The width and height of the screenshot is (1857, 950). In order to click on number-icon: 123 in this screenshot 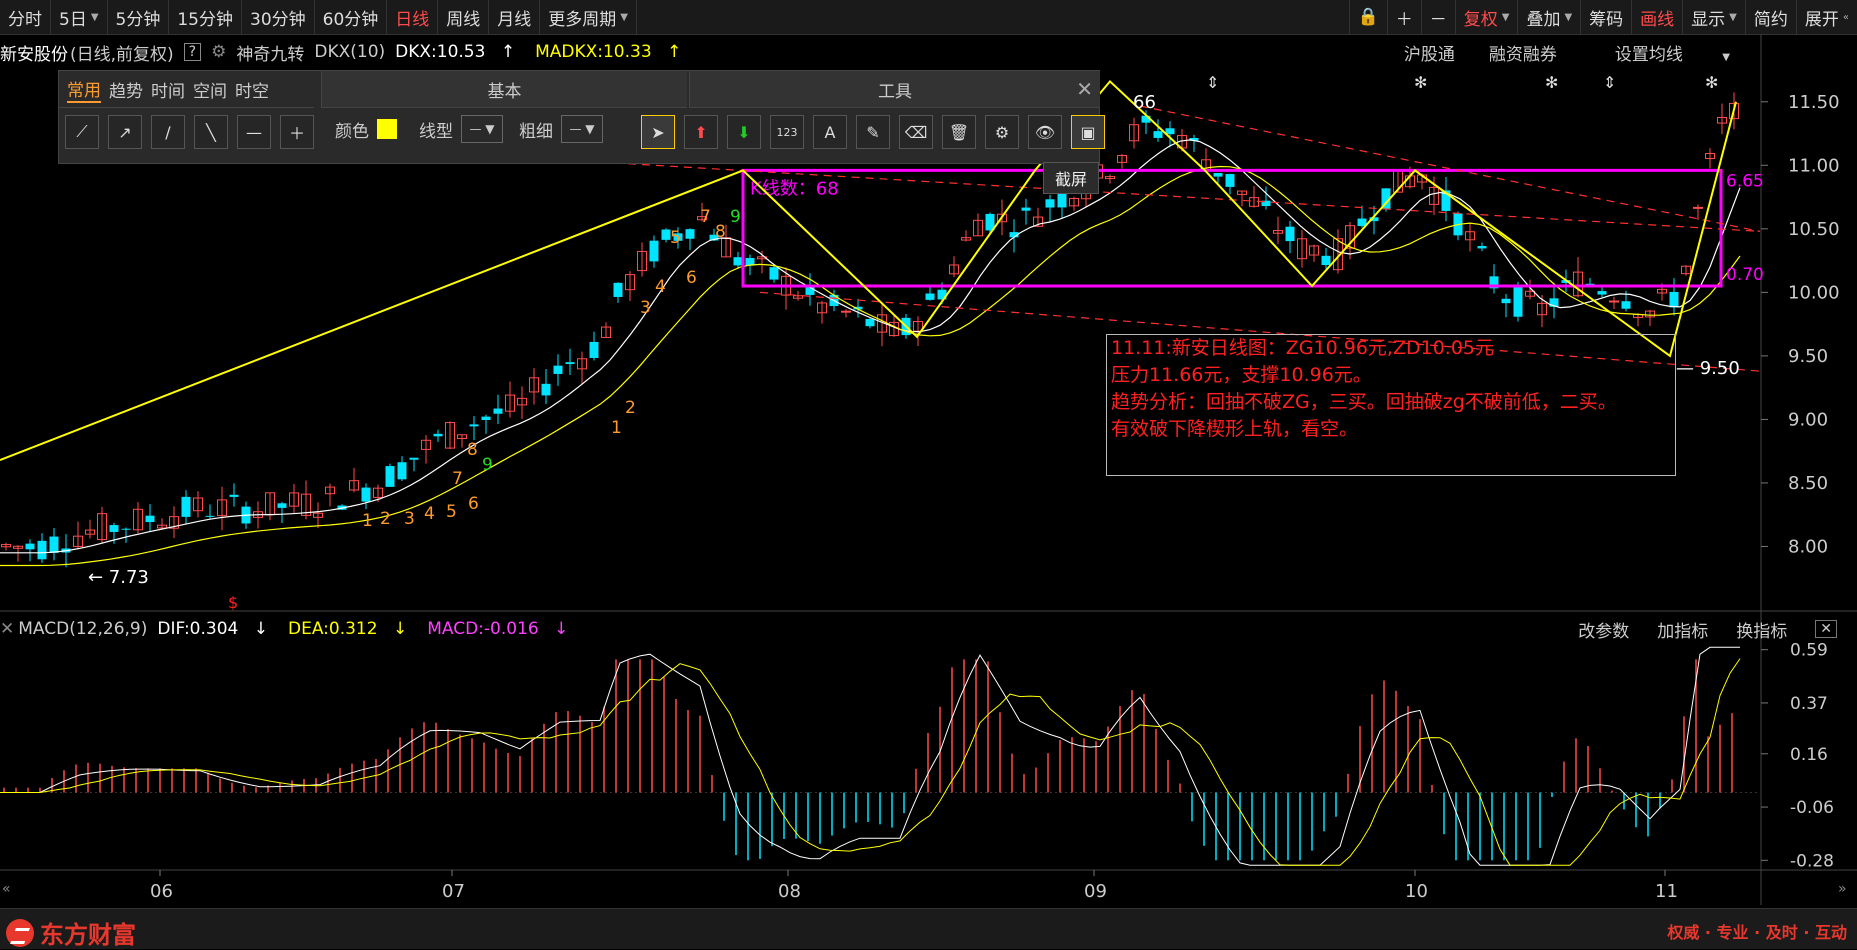, I will do `click(787, 132)`.